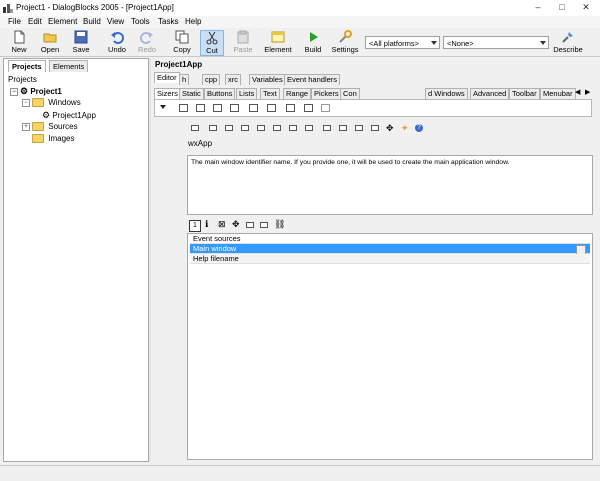 The width and height of the screenshot is (600, 481). Describe the element at coordinates (524, 93) in the screenshot. I see `tab-toolbar: Toolbar` at that location.